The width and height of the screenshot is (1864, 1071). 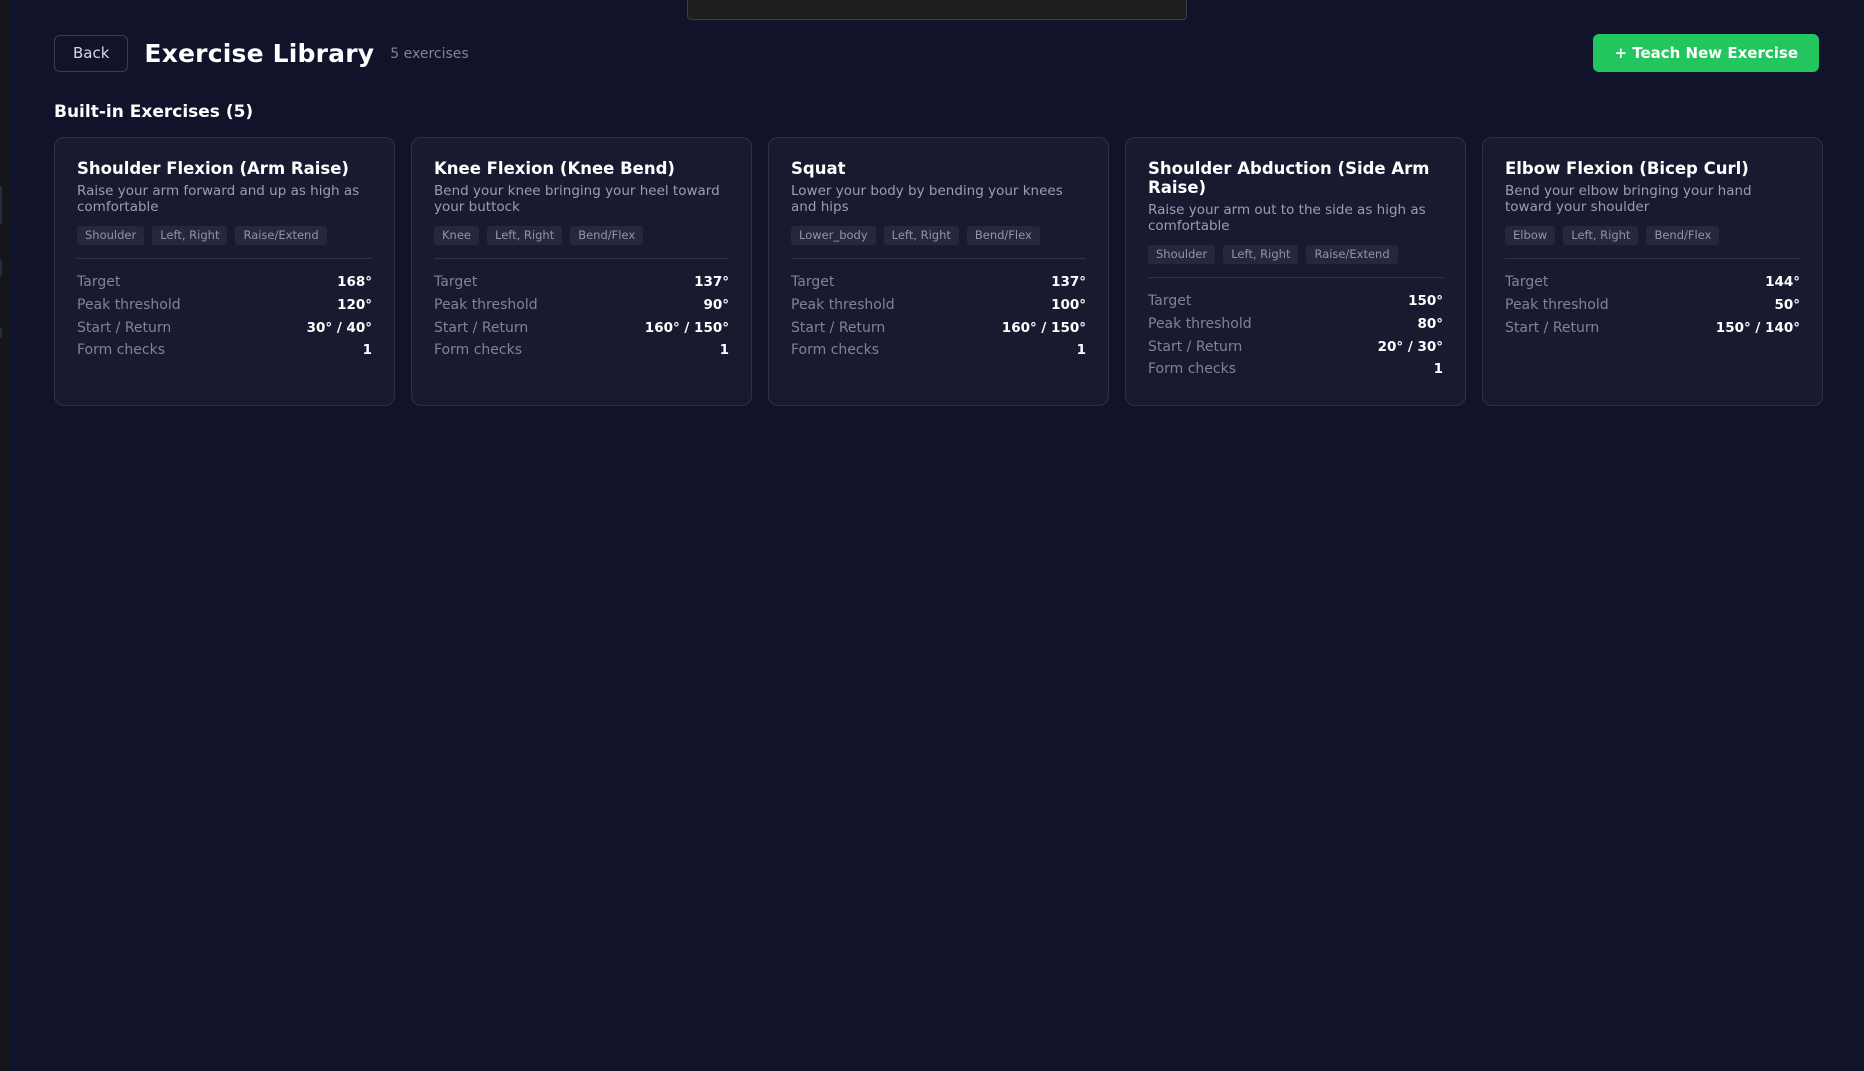 I want to click on stat-row-peak: Peak threshold 100°, so click(x=938, y=305).